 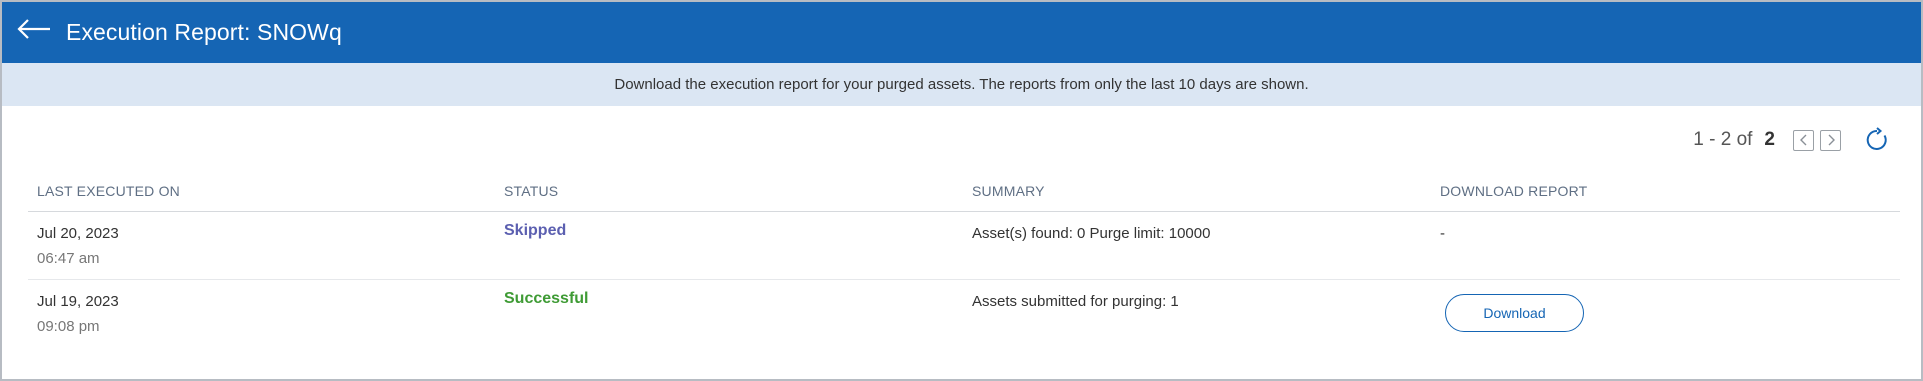 What do you see at coordinates (68, 326) in the screenshot?
I see `execution-time: 09:08 pm` at bounding box center [68, 326].